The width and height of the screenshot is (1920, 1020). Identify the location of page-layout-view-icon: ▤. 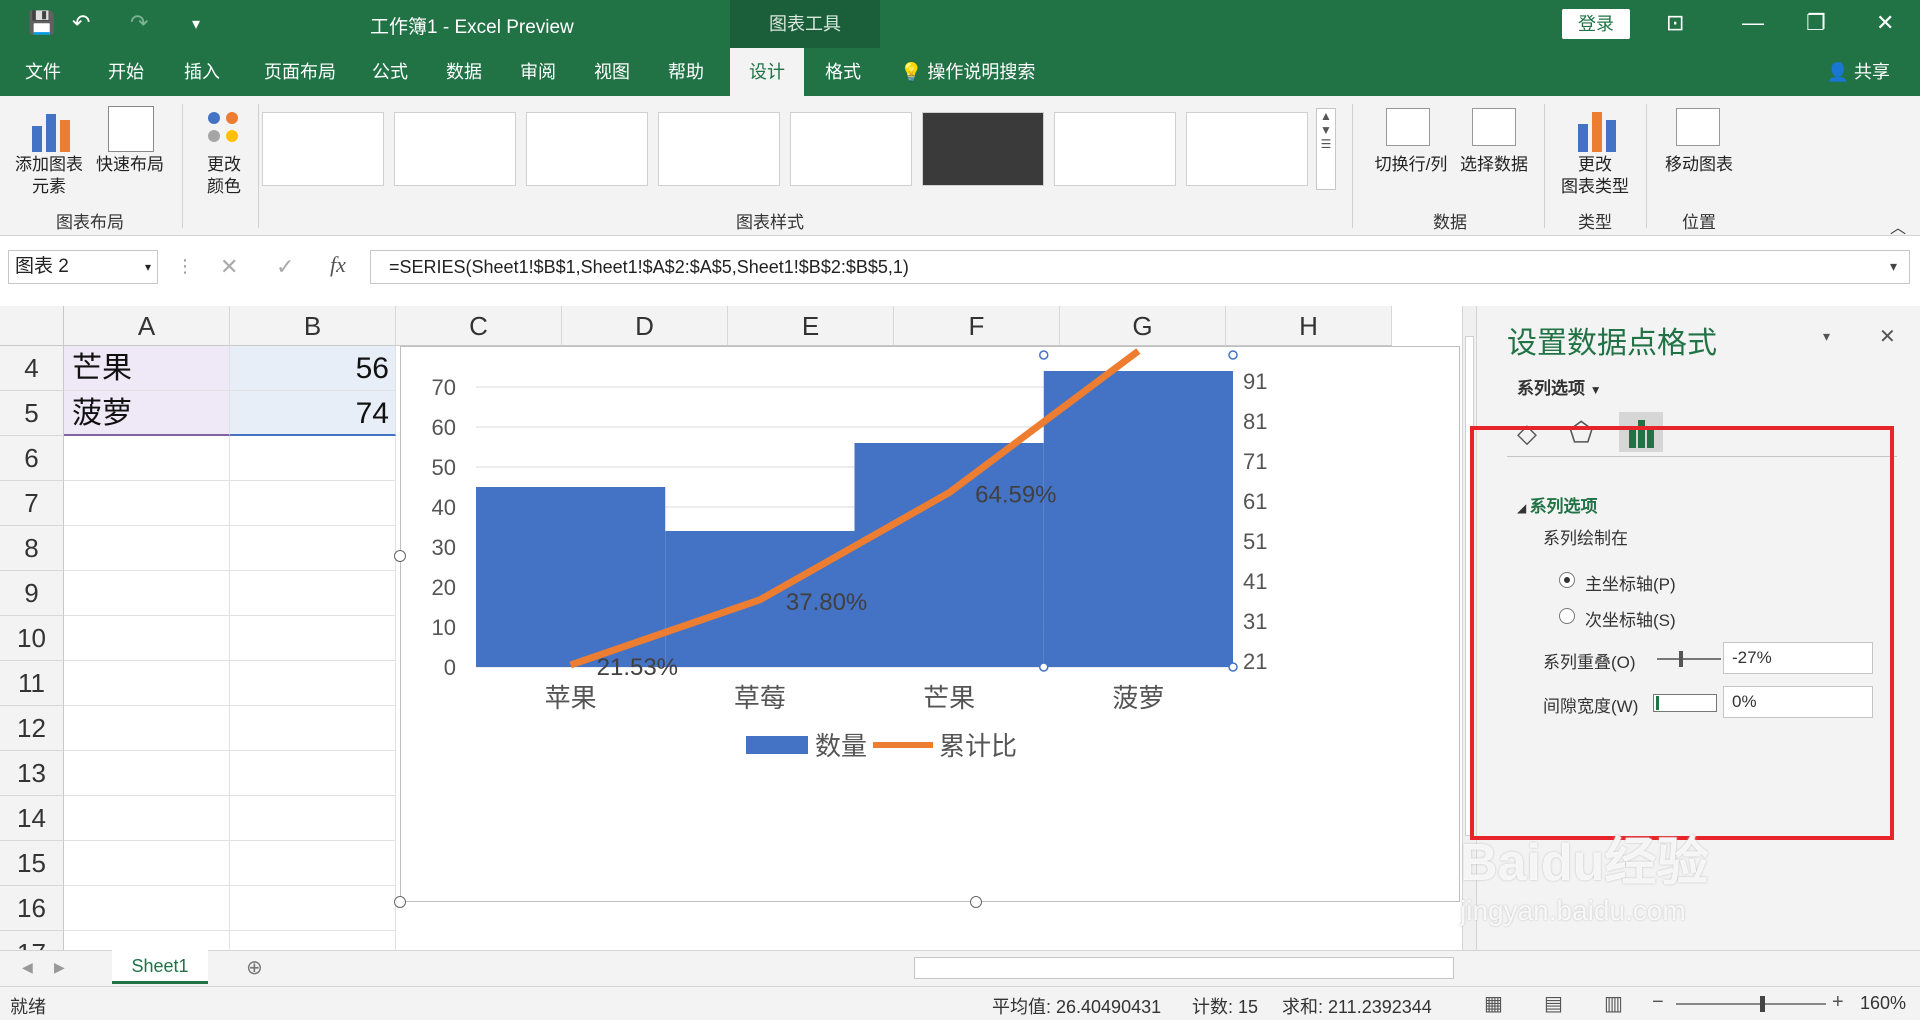
(1553, 1003).